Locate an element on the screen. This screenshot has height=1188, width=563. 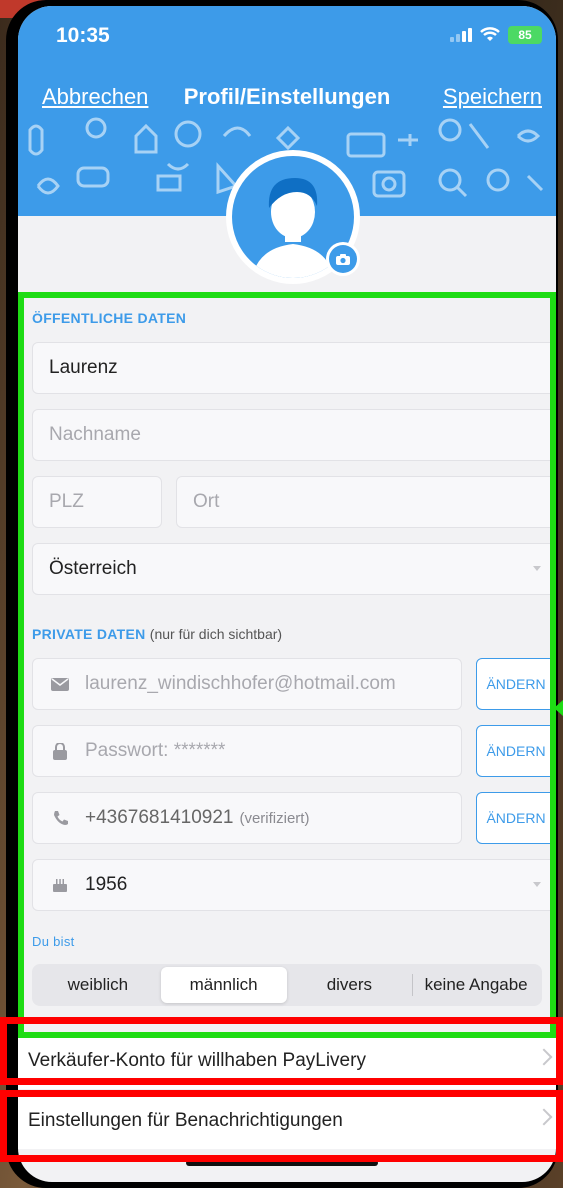
email-field: laurenz_windischhofer@hotmail.com is located at coordinates (247, 684).